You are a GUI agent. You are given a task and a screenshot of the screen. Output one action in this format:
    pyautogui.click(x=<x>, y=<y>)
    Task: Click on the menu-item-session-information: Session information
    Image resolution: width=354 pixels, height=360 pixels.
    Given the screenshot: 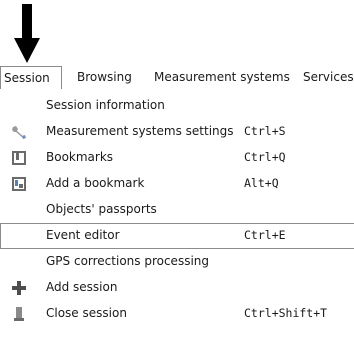 What is the action you would take?
    pyautogui.click(x=177, y=106)
    